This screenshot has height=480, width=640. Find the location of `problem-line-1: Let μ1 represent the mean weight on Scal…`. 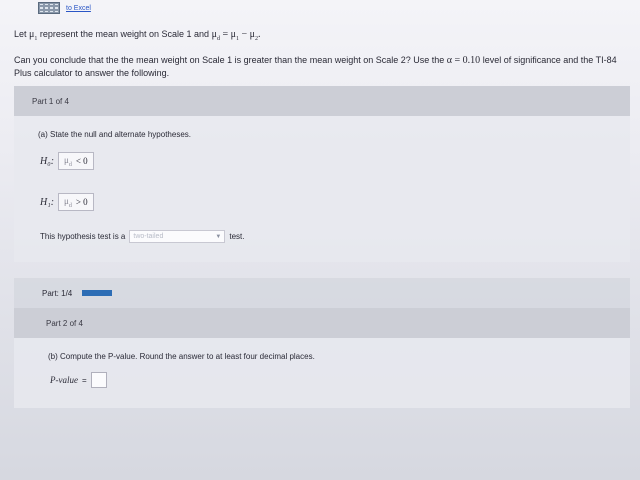

problem-line-1: Let μ1 represent the mean weight on Scal… is located at coordinates (137, 35).